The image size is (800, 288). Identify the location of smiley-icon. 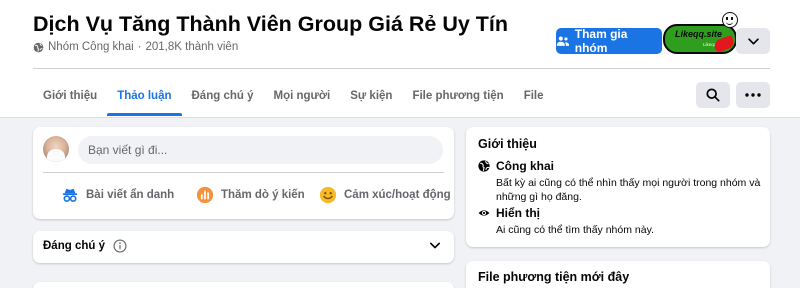
(328, 195).